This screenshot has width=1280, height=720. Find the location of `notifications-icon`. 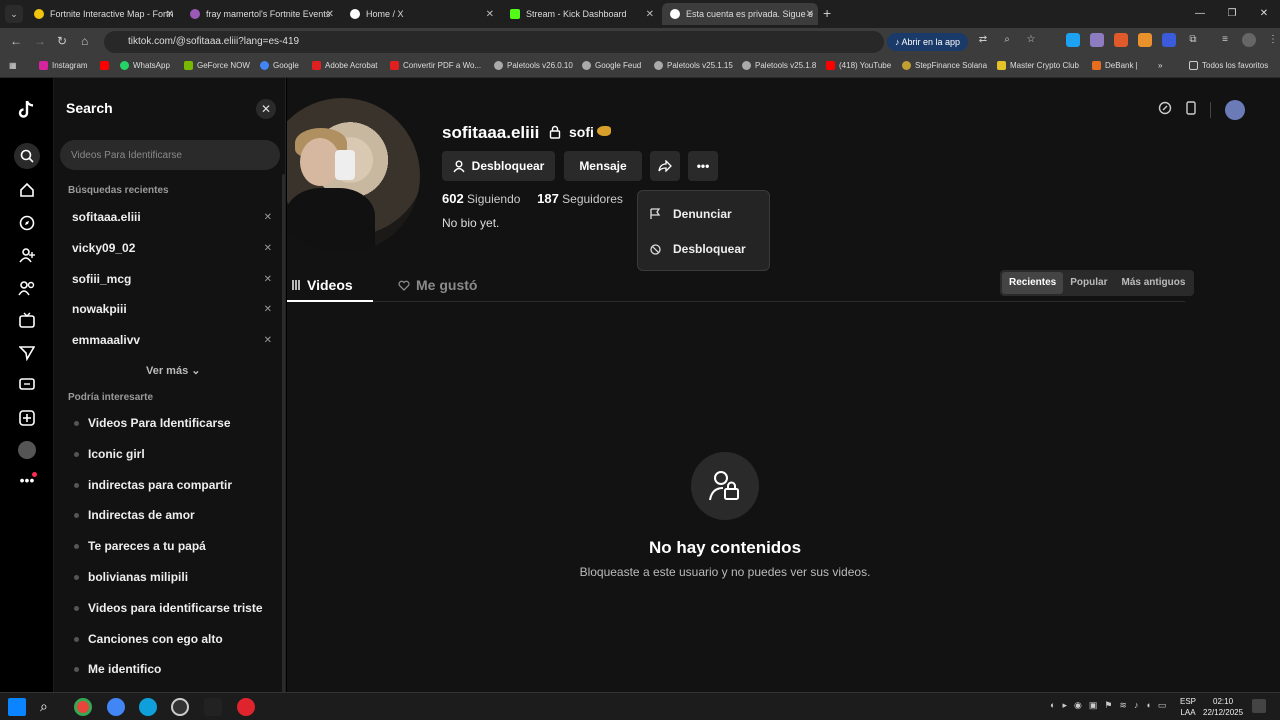

notifications-icon is located at coordinates (1259, 706).